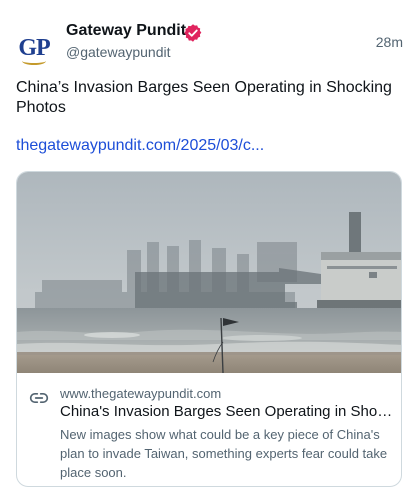 The image size is (419, 500). I want to click on post-timestamp: 28m, so click(389, 42).